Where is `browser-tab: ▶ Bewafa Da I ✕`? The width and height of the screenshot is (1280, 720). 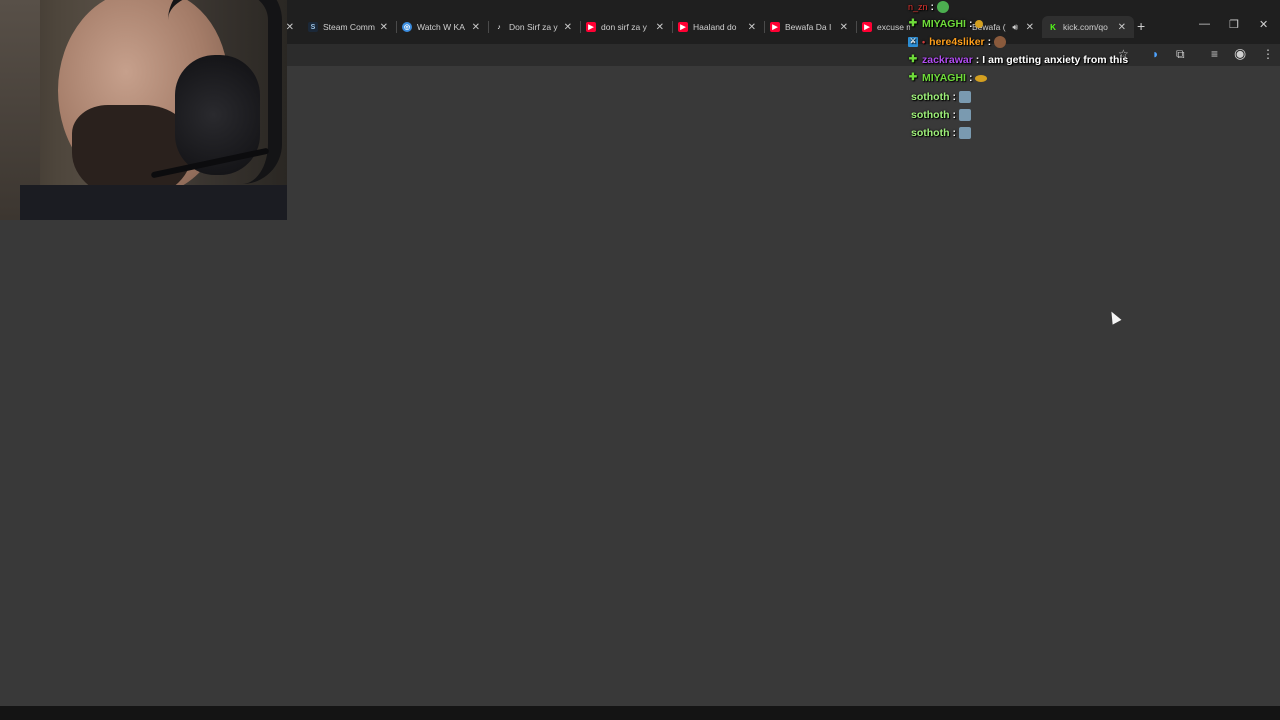
browser-tab: ▶ Bewafa Da I ✕ is located at coordinates (809, 27).